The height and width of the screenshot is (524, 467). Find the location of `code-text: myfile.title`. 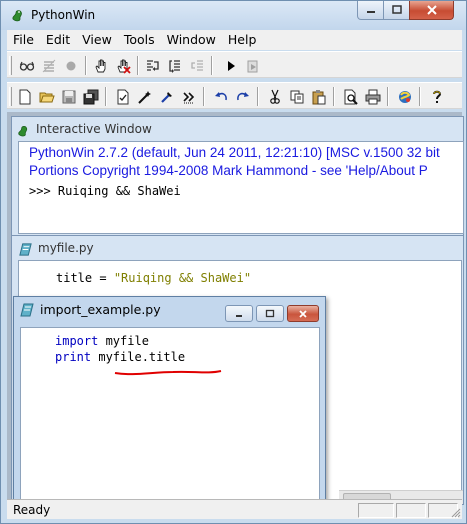

code-text: myfile.title is located at coordinates (138, 357).